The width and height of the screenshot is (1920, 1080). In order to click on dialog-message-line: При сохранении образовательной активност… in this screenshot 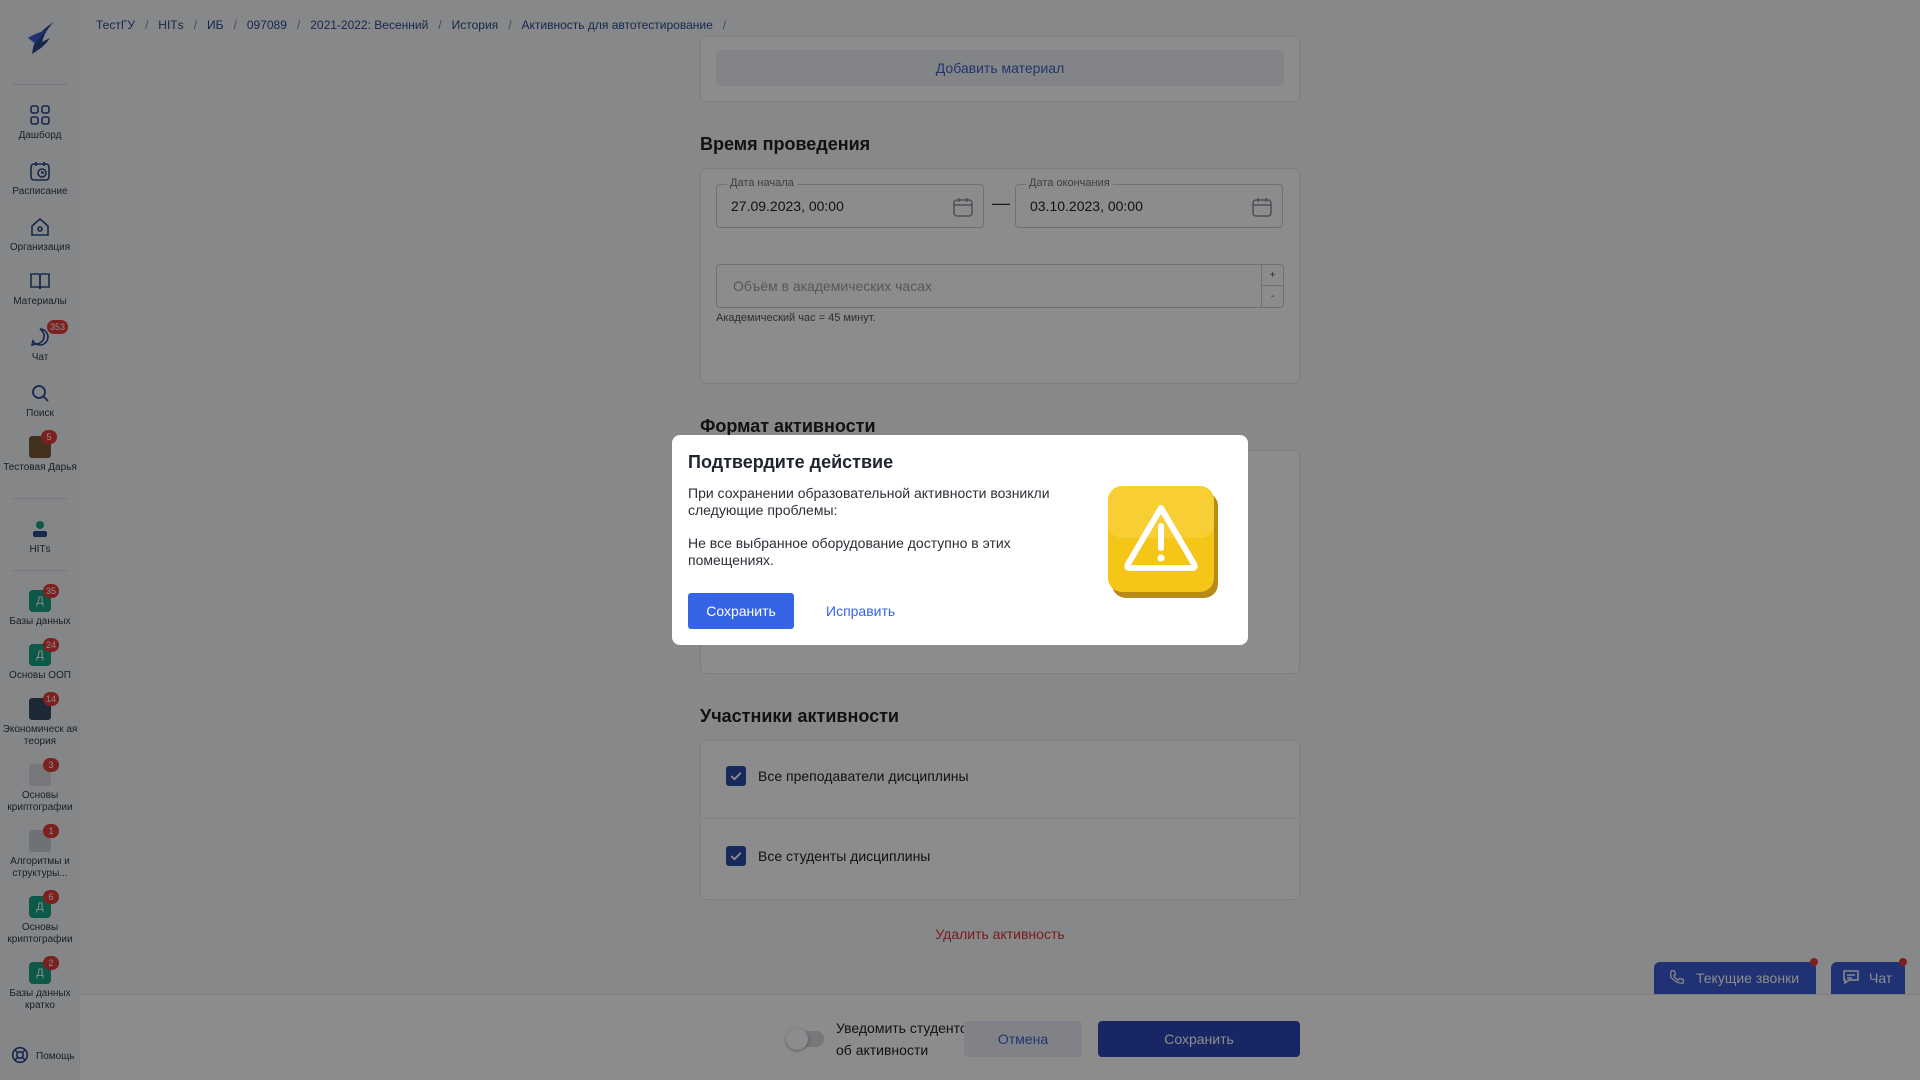, I will do `click(869, 501)`.